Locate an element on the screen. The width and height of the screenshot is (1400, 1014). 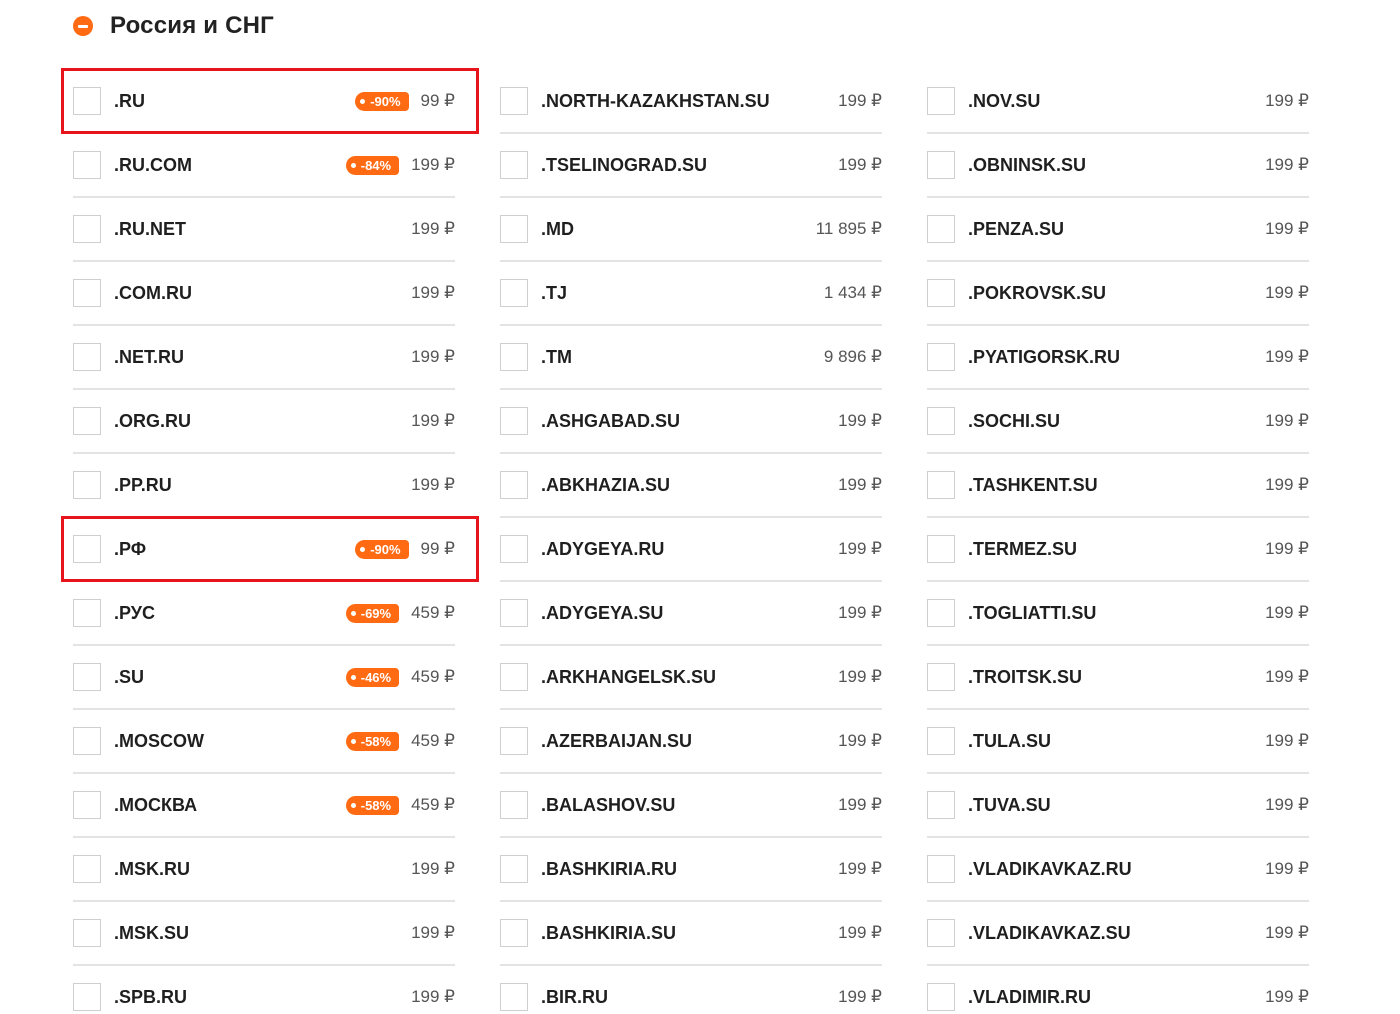
domain-row: .RU.NET 199 ₽ is located at coordinates (264, 230).